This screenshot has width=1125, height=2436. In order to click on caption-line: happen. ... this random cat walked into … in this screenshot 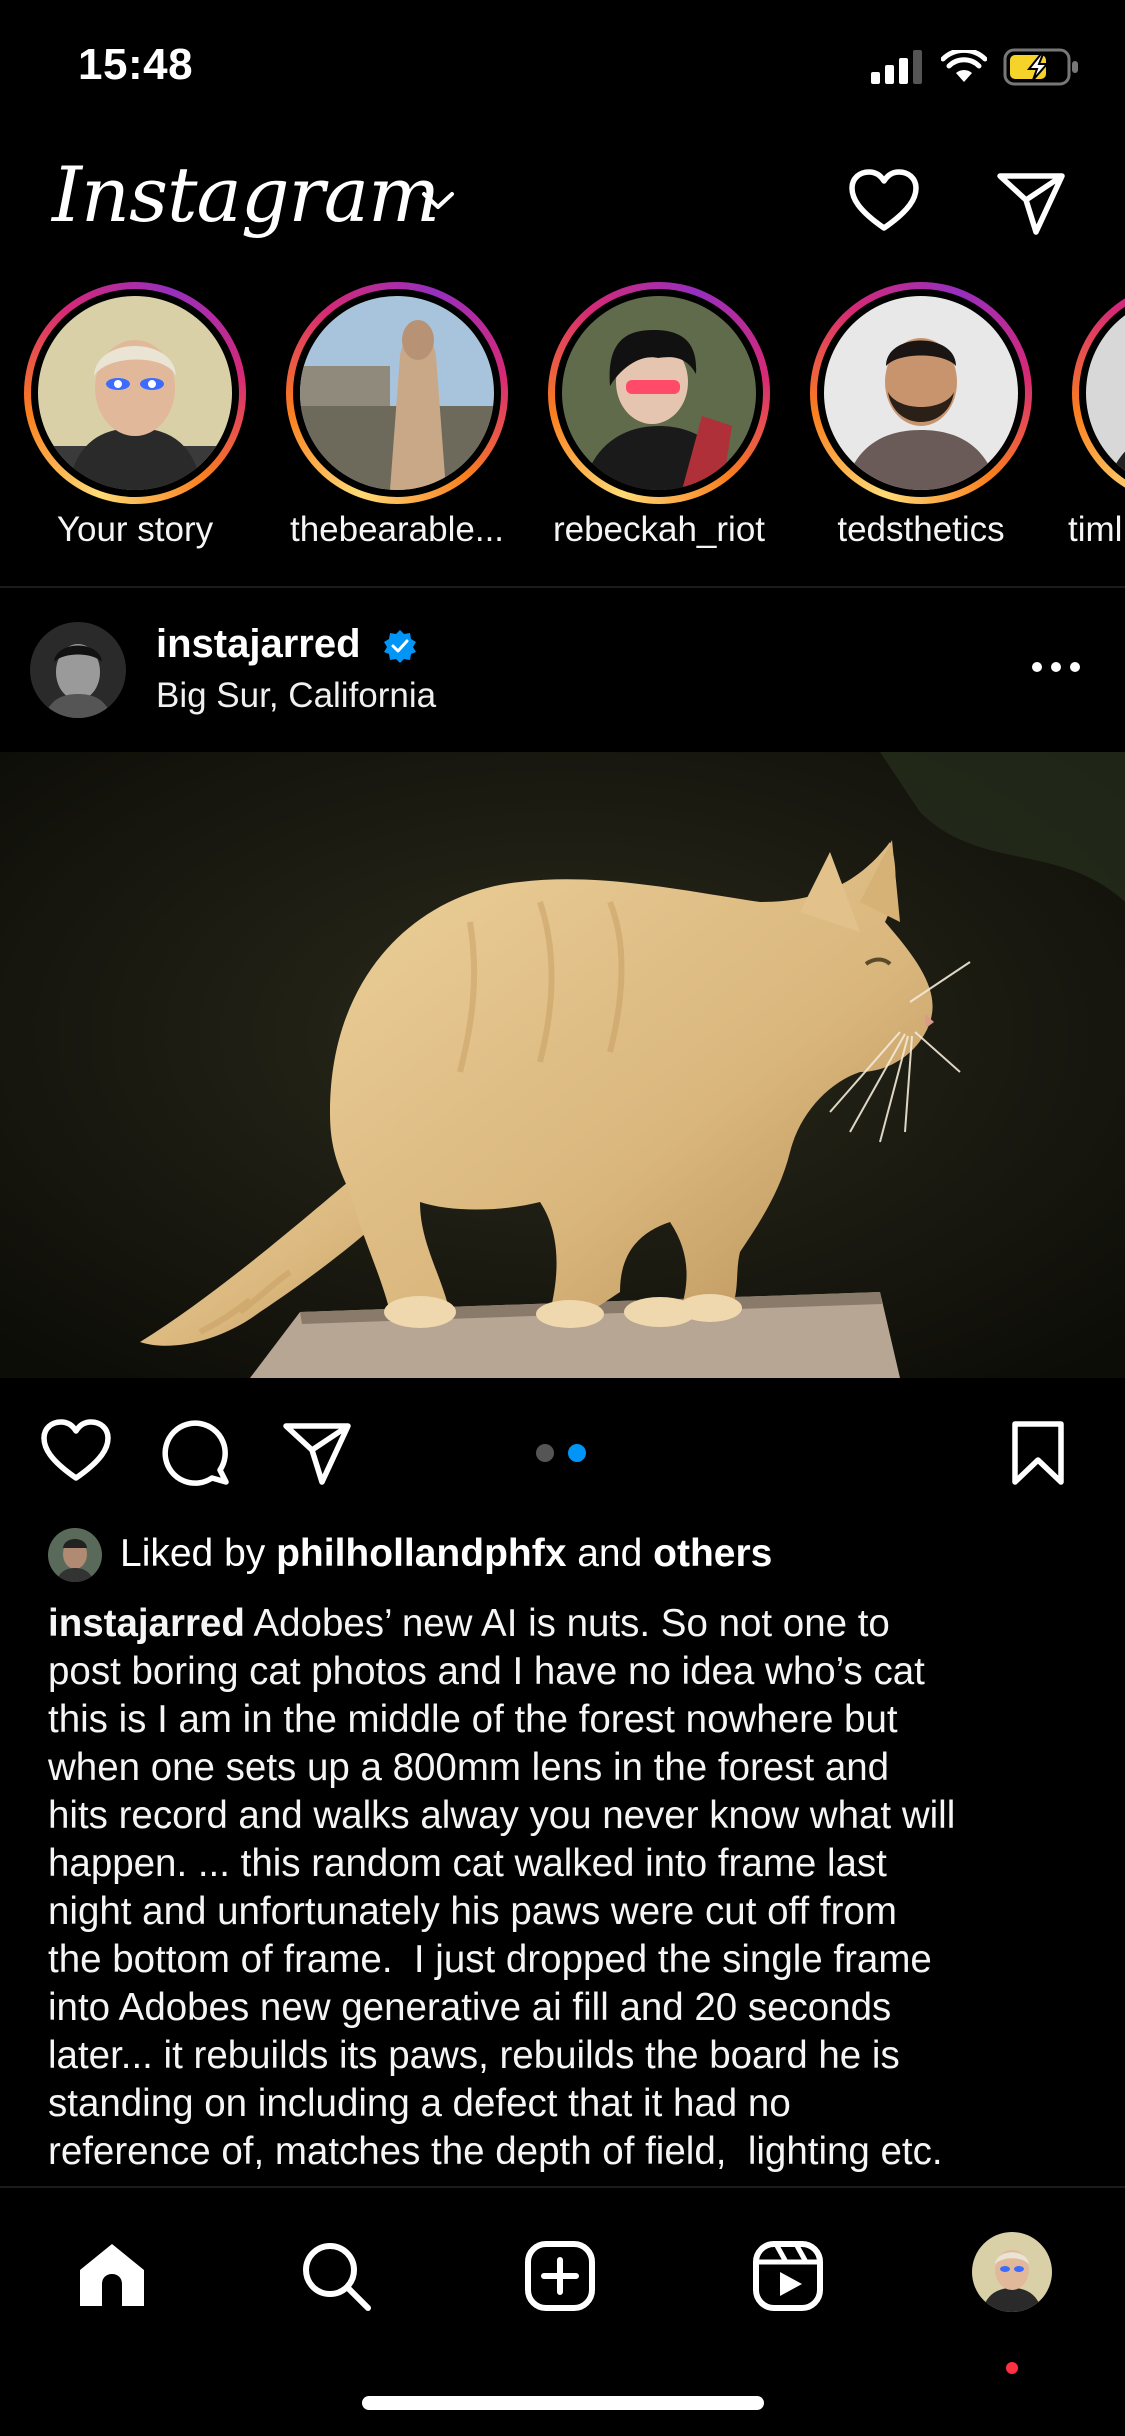, I will do `click(467, 1863)`.